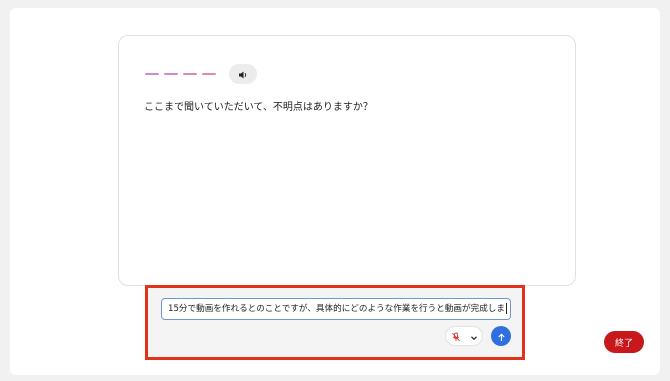 This screenshot has height=381, width=670. What do you see at coordinates (335, 322) in the screenshot?
I see `chat-input-area: 15分で動画を作れるとのことですが、具体的にどのような作業を行うと動画が完成しま` at bounding box center [335, 322].